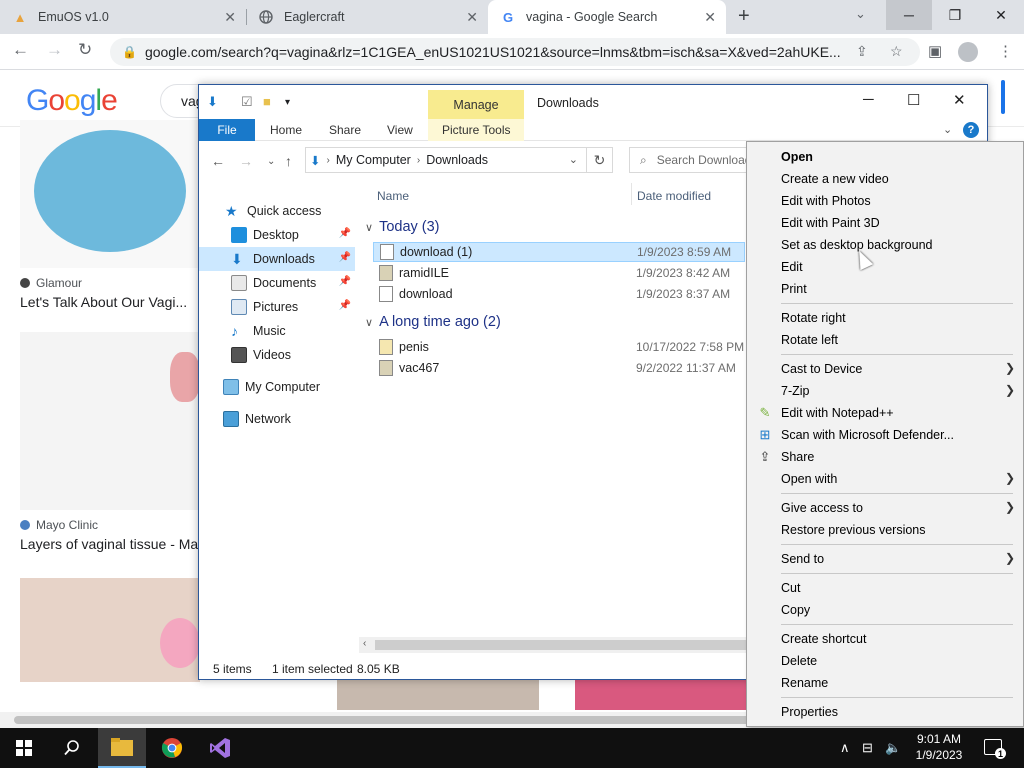 This screenshot has width=1024, height=768. What do you see at coordinates (277, 387) in the screenshot?
I see `nav-my-computer: My Computer` at bounding box center [277, 387].